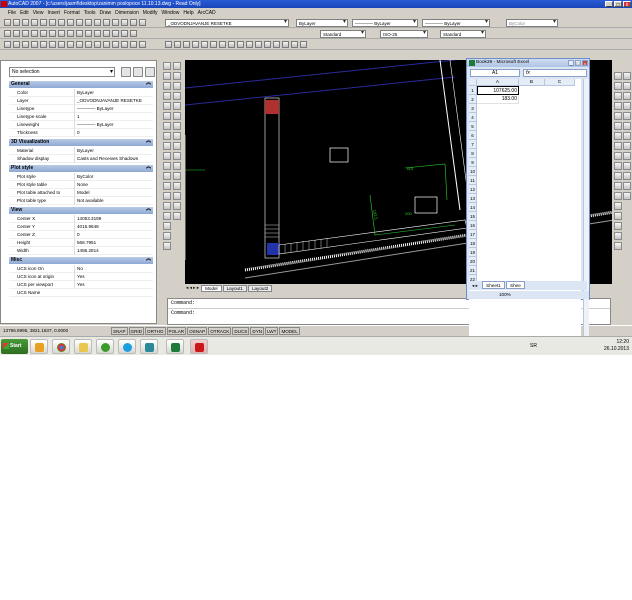 This screenshot has height=600, width=632. I want to click on stretch-tool-icon, so click(240, 44).